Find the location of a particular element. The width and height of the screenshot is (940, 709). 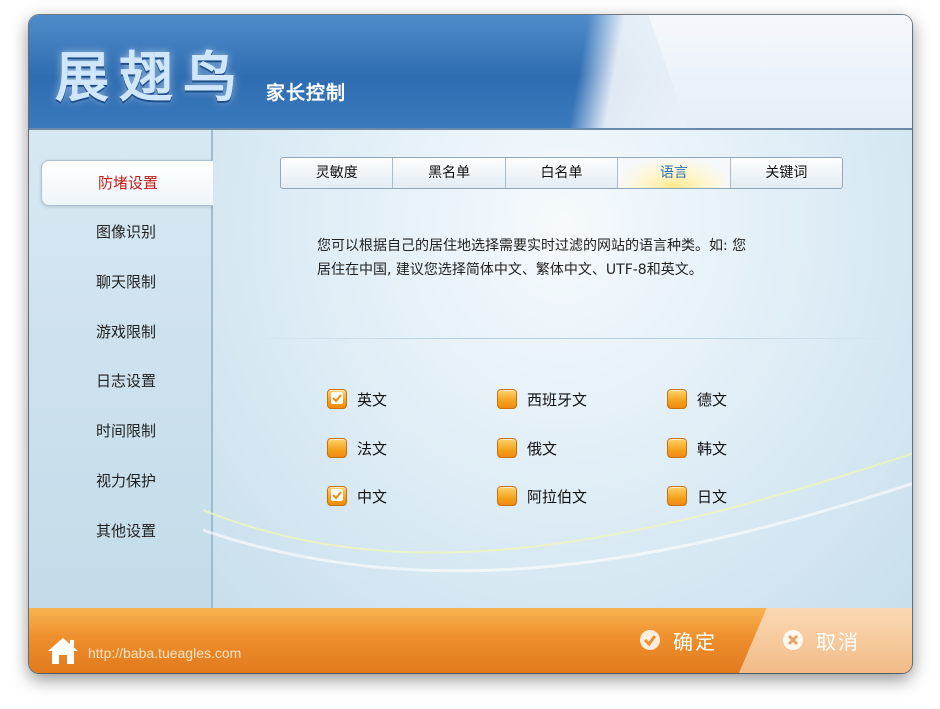

header: 展翅鸟 家长控制 is located at coordinates (470, 71).